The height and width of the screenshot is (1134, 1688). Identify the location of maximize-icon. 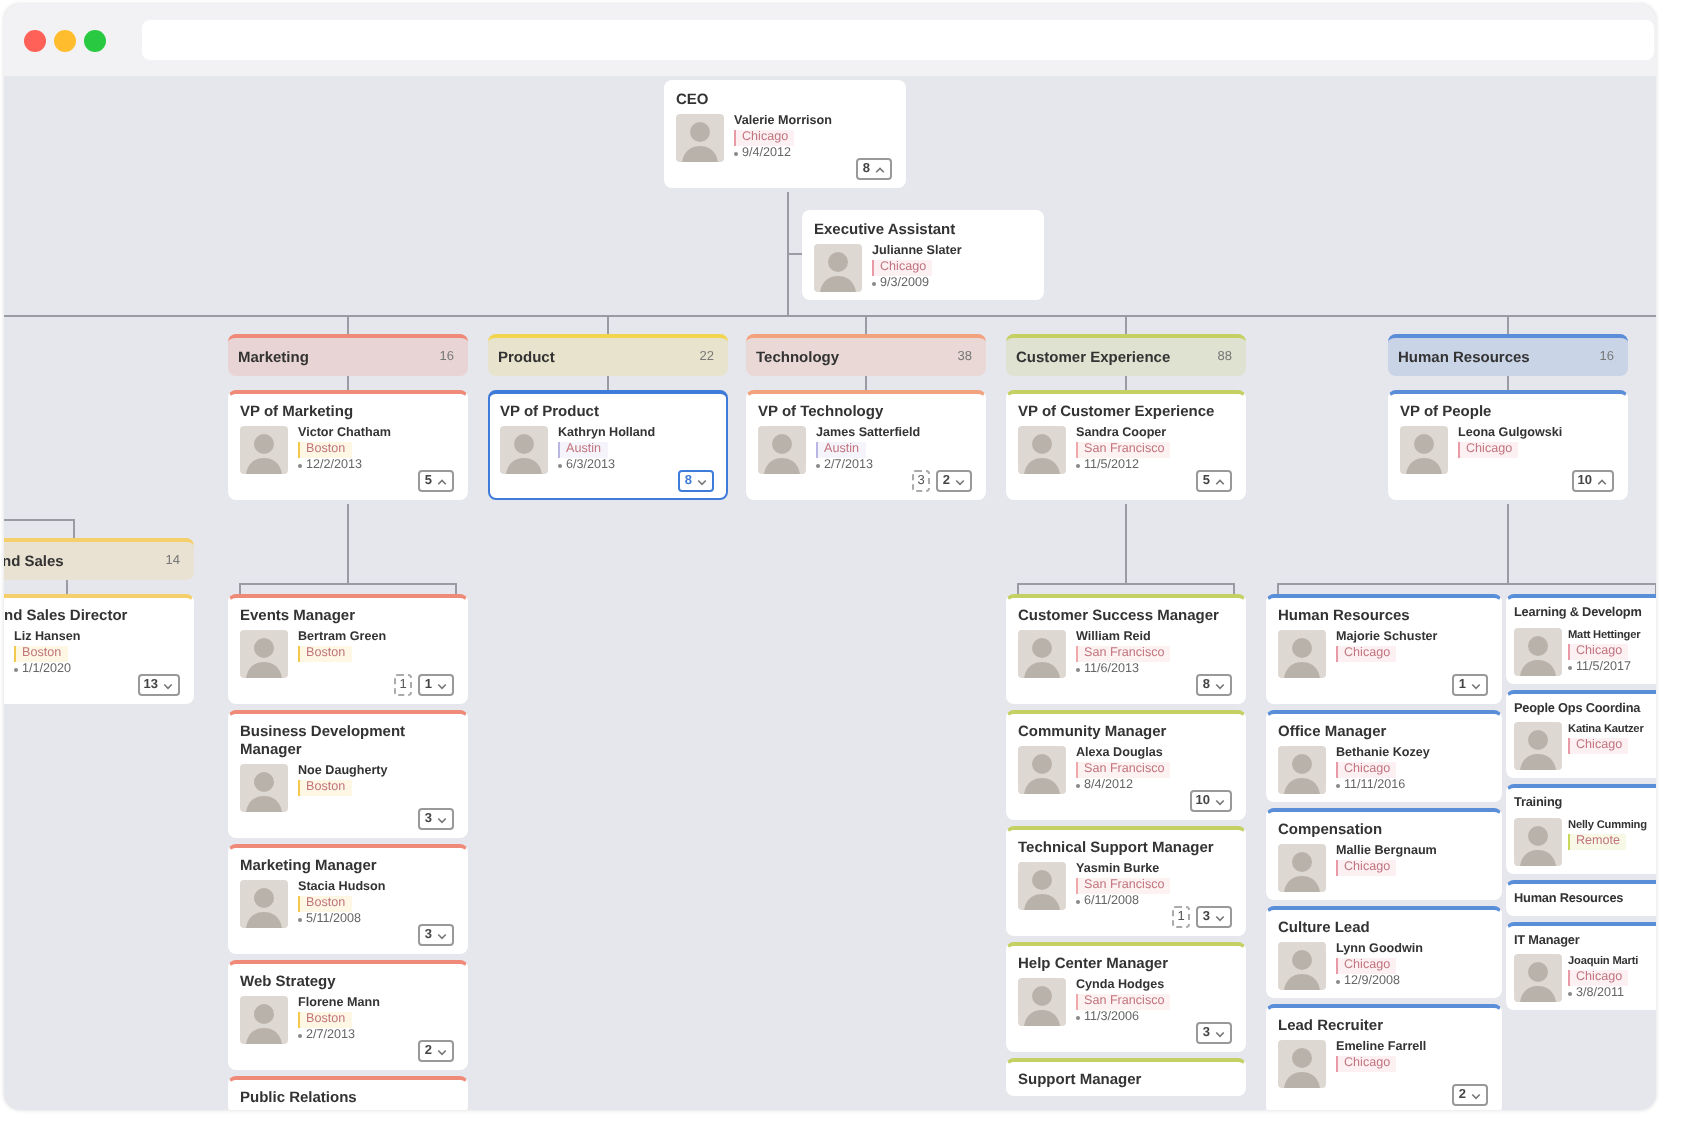
(95, 40).